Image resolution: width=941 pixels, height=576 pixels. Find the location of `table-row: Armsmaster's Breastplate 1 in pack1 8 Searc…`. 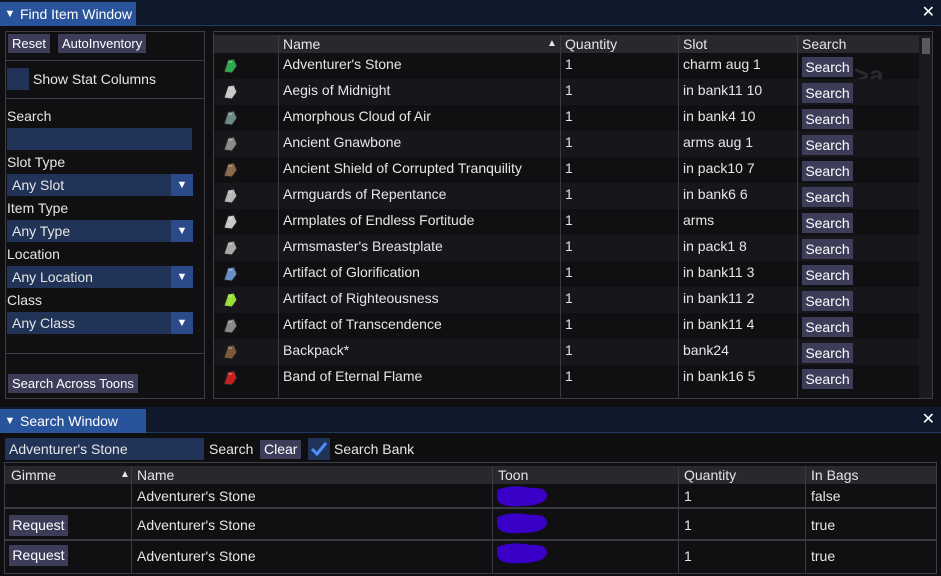

table-row: Armsmaster's Breastplate 1 in pack1 8 Searc… is located at coordinates (566, 248).